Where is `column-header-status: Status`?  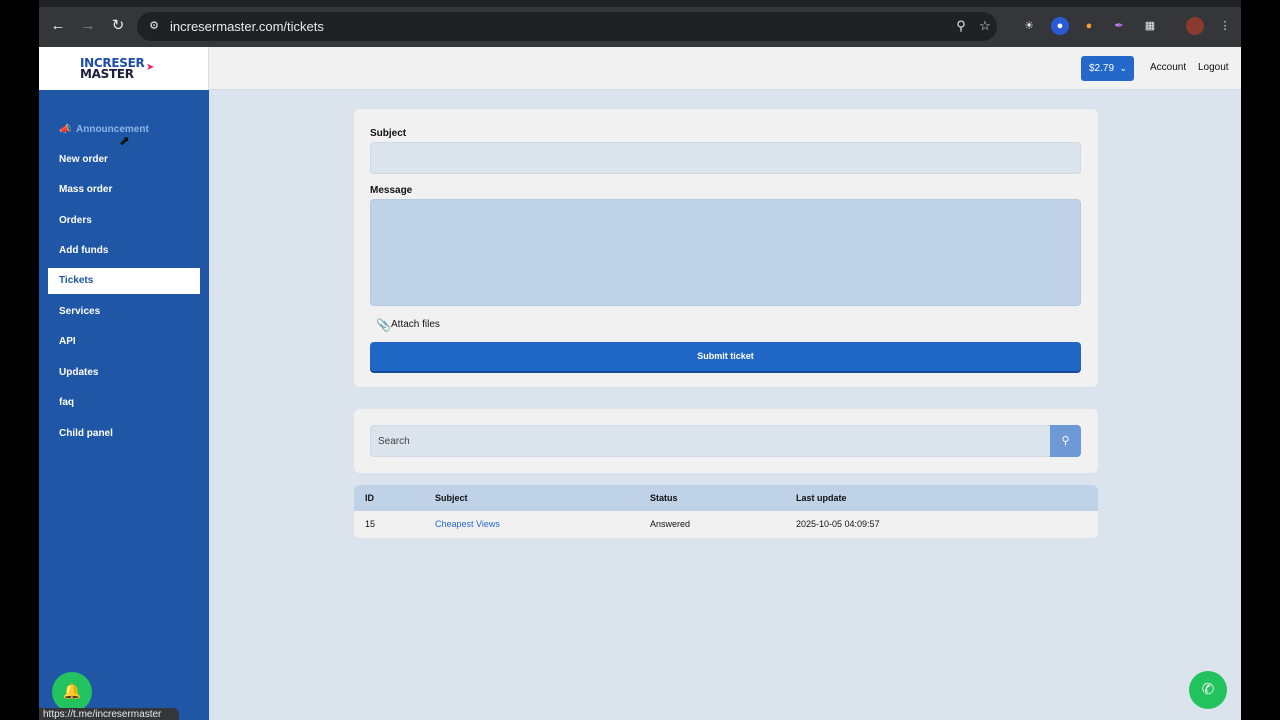
column-header-status: Status is located at coordinates (664, 498).